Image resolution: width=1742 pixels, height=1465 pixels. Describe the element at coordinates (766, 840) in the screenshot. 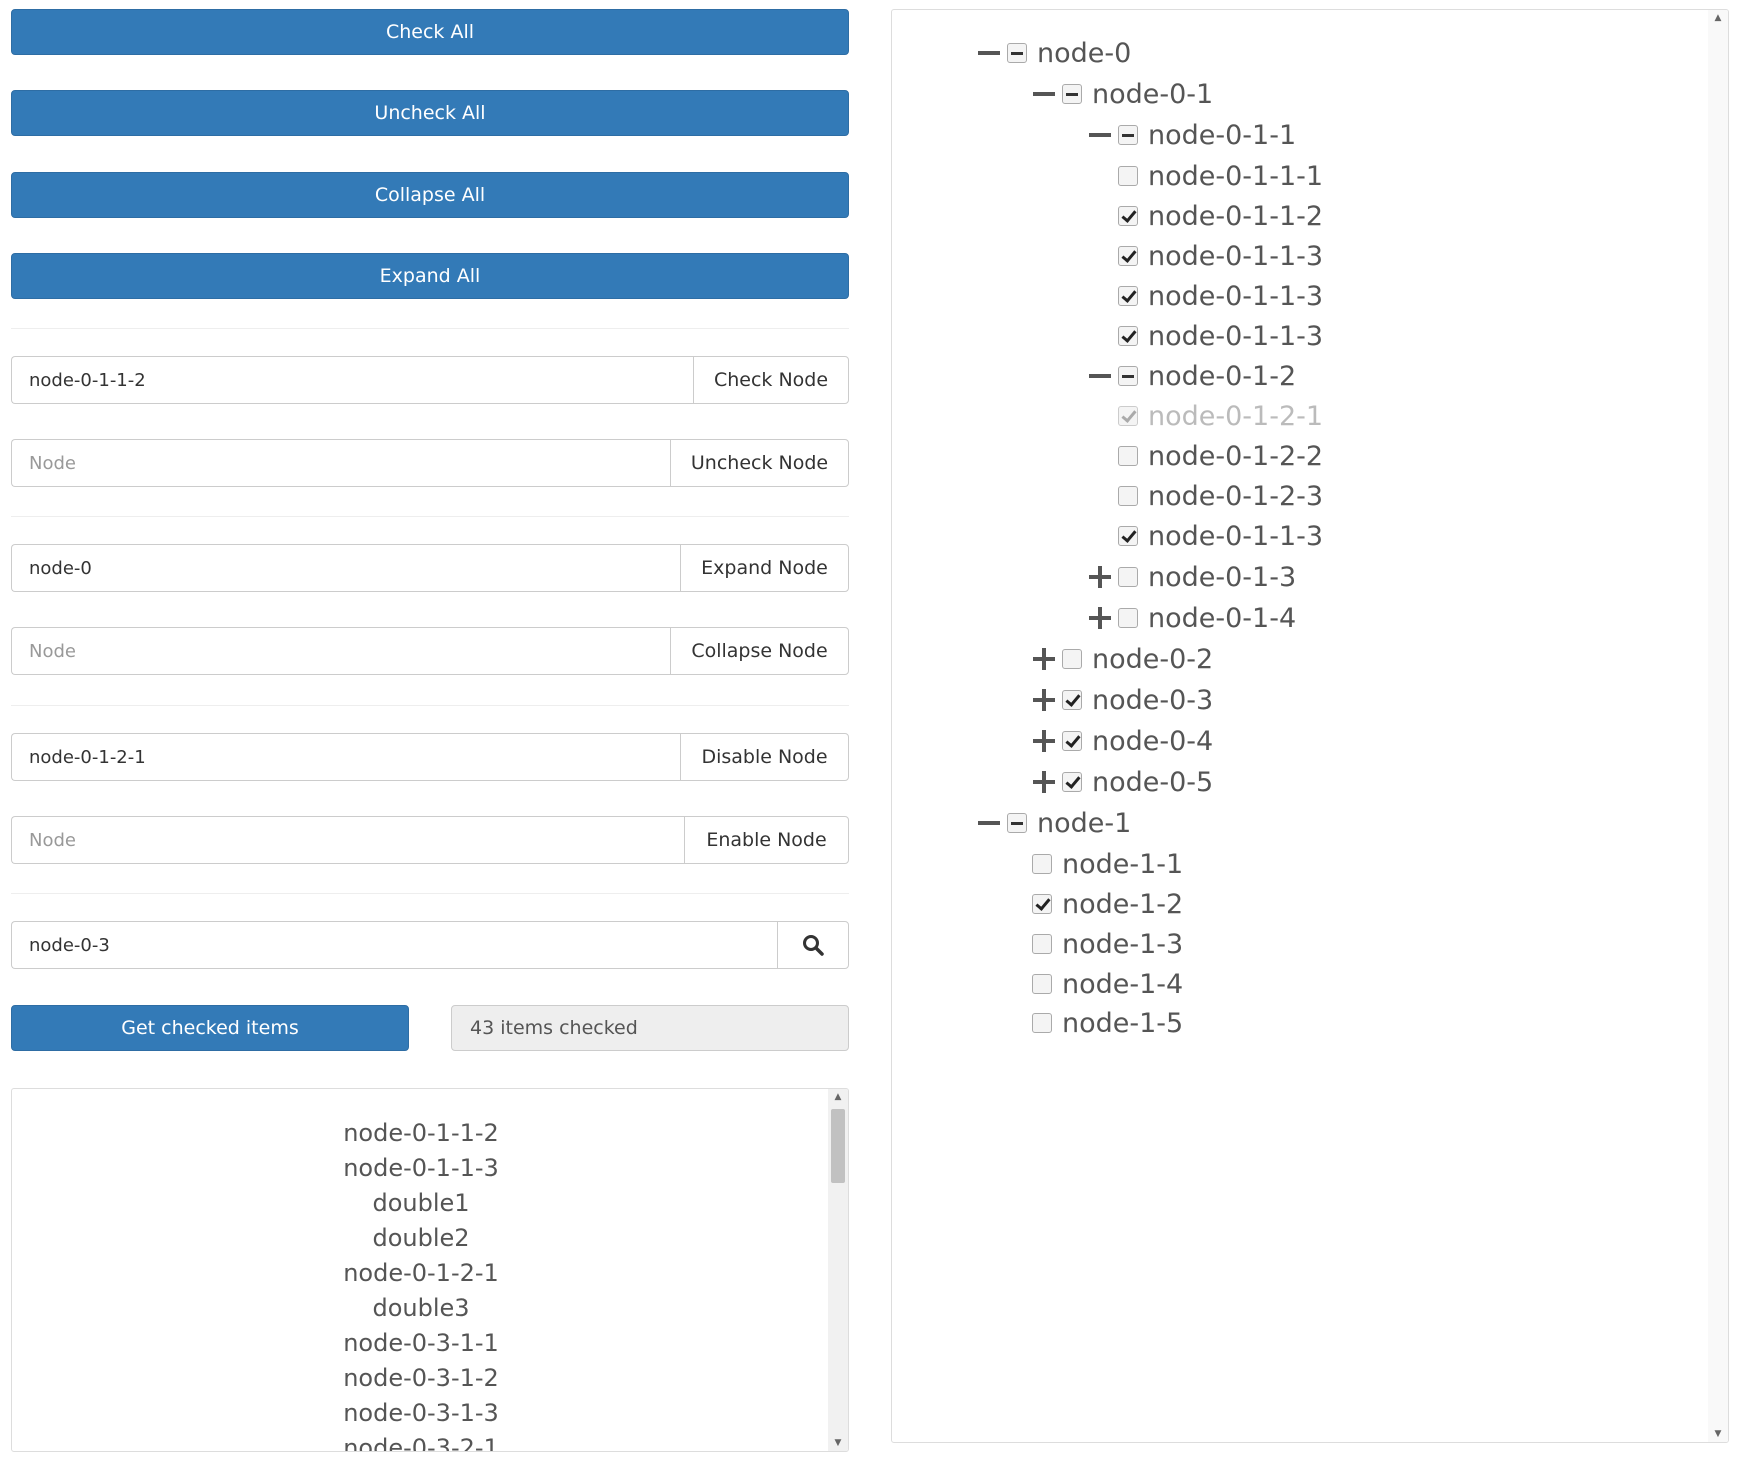

I see `enable-node-button: Enable Node` at that location.